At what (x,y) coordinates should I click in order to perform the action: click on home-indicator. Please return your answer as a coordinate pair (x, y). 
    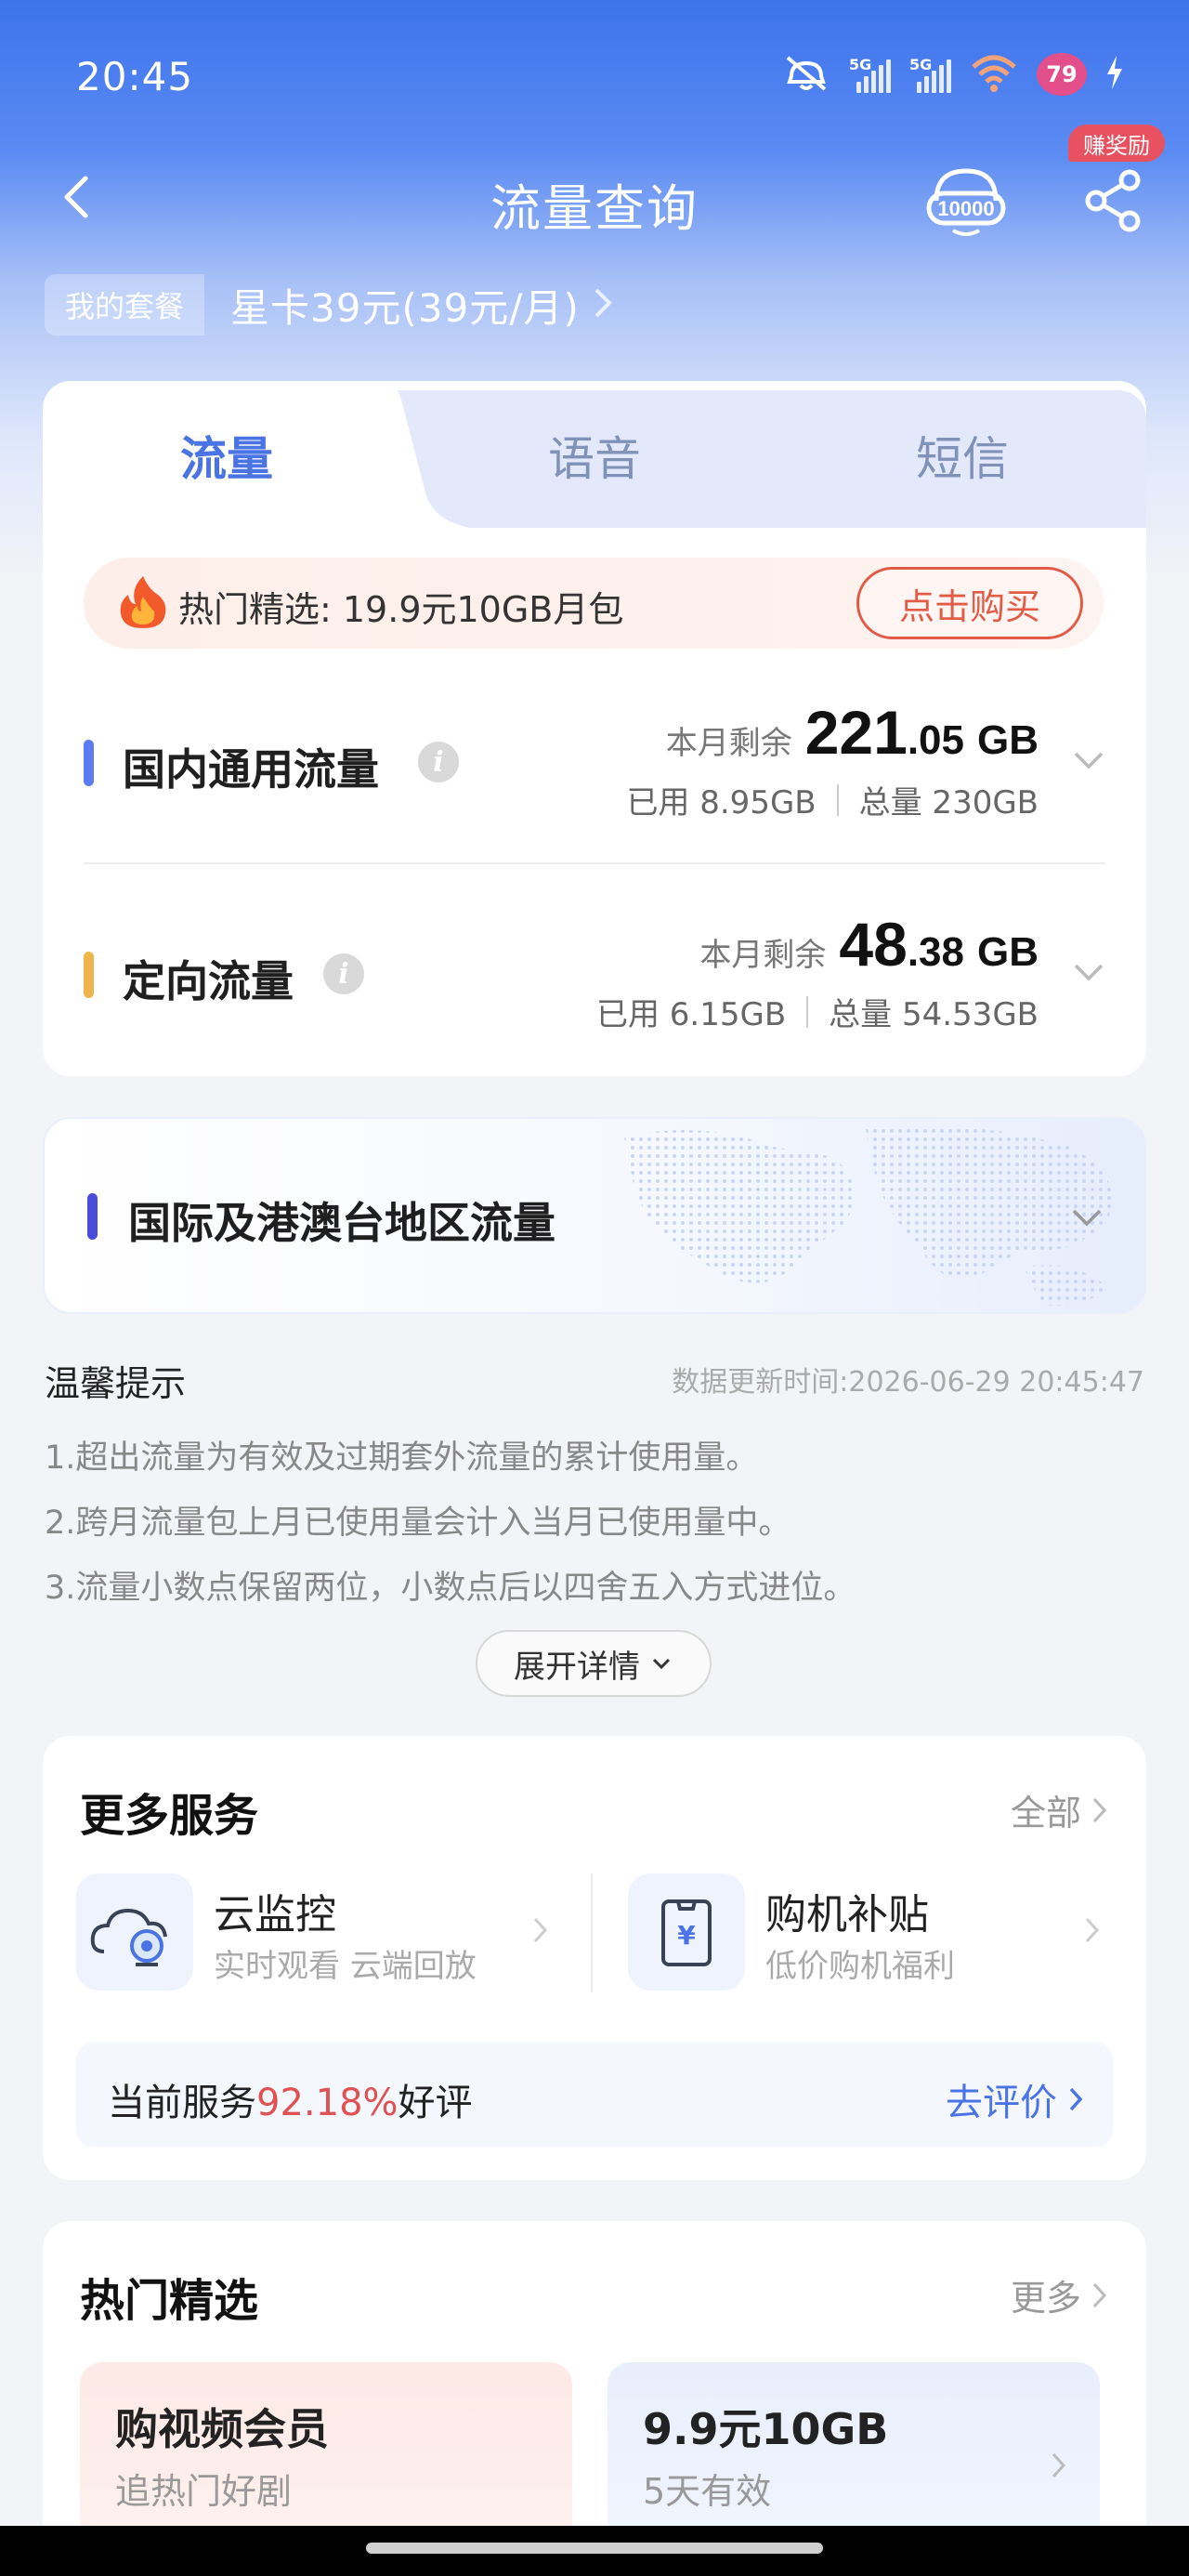
    Looking at the image, I should click on (594, 2548).